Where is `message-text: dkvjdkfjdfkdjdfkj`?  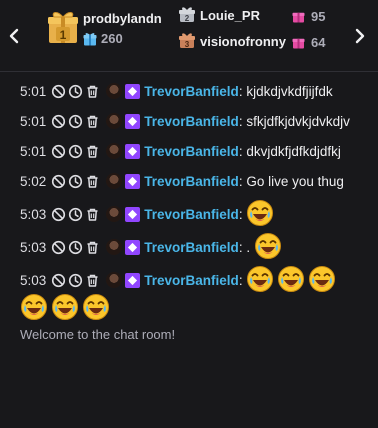
message-text: dkvjdkfjdfkdjdfkj is located at coordinates (293, 151).